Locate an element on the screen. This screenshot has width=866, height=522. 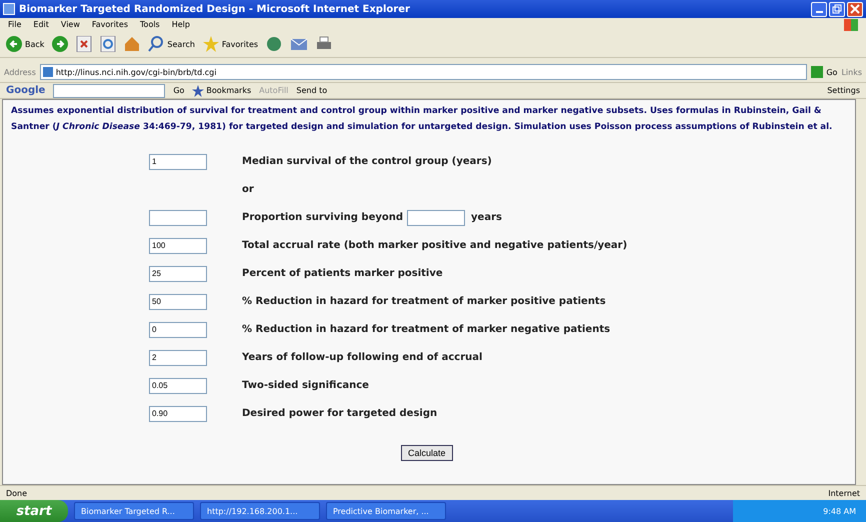
calculate-button: Calculate is located at coordinates (427, 453).